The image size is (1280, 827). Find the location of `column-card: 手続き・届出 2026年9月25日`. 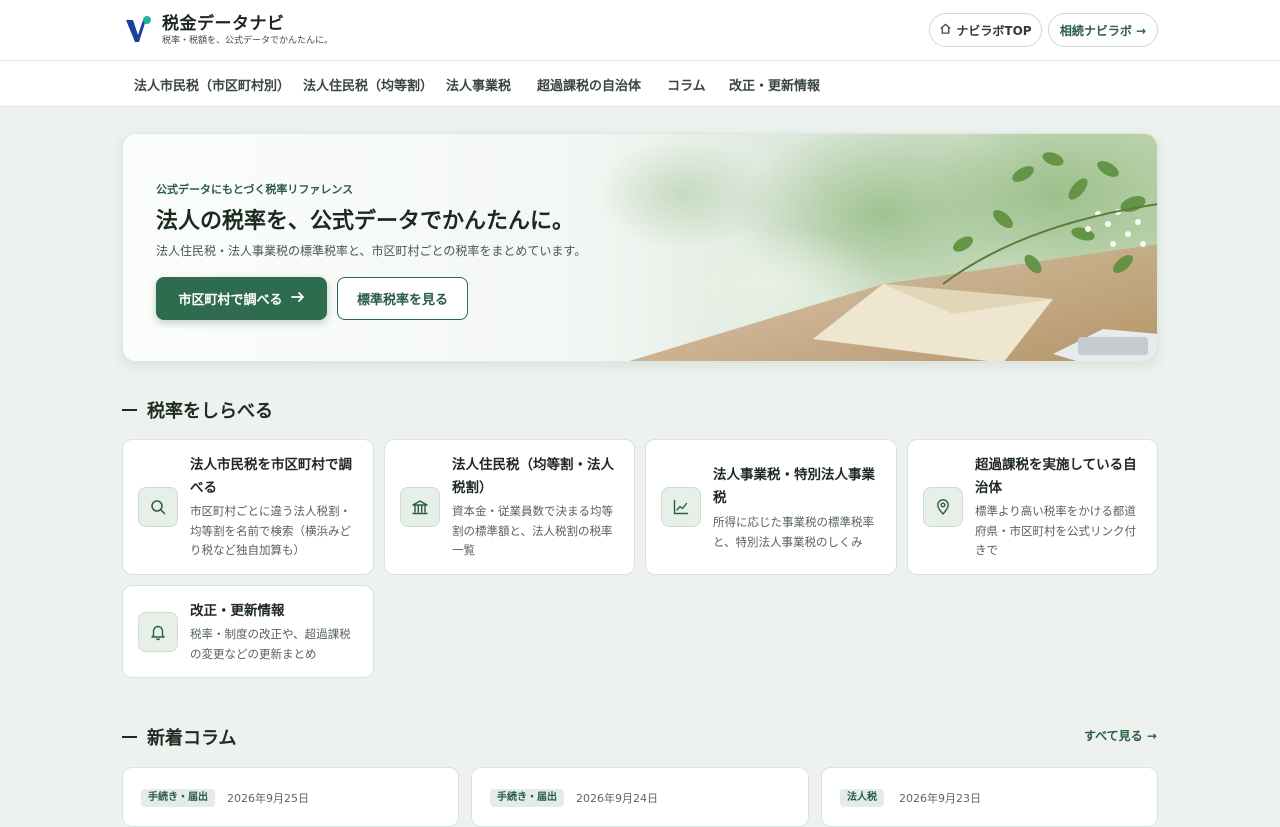

column-card: 手続き・届出 2026年9月25日 is located at coordinates (290, 797).